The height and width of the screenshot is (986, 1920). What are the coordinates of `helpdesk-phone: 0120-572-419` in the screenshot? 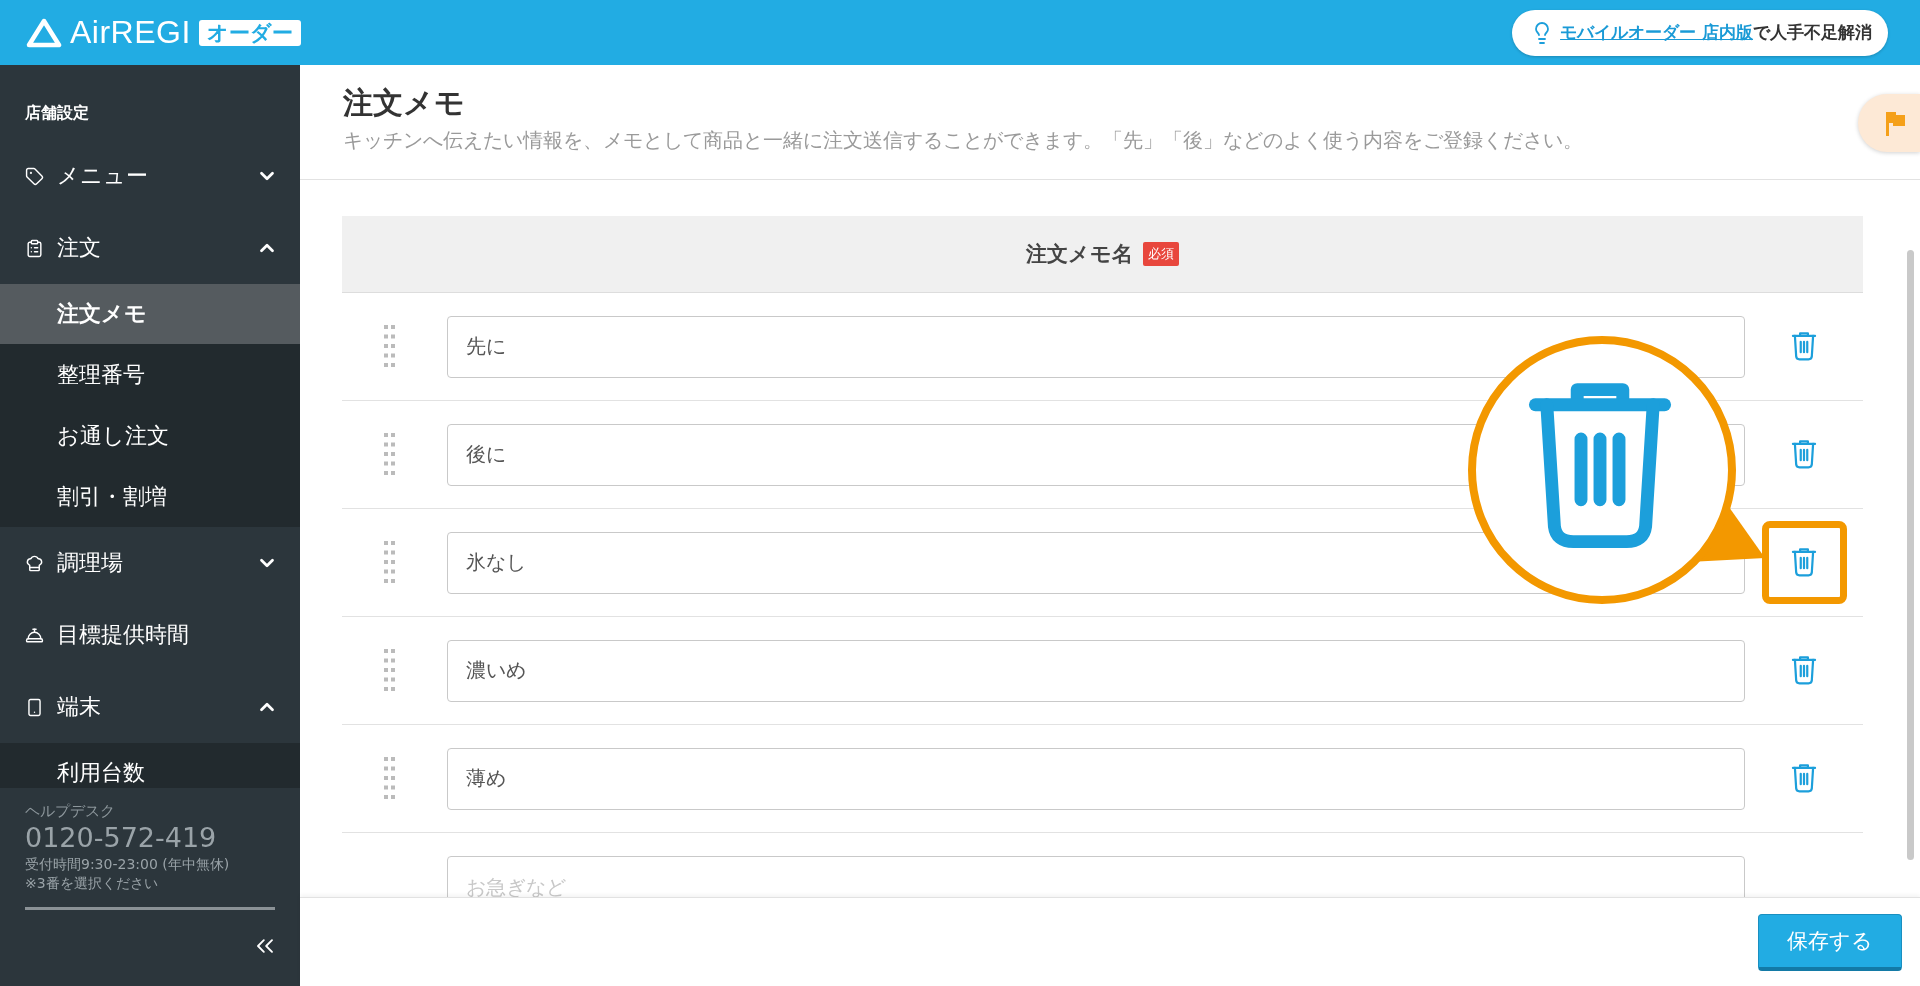 It's located at (121, 838).